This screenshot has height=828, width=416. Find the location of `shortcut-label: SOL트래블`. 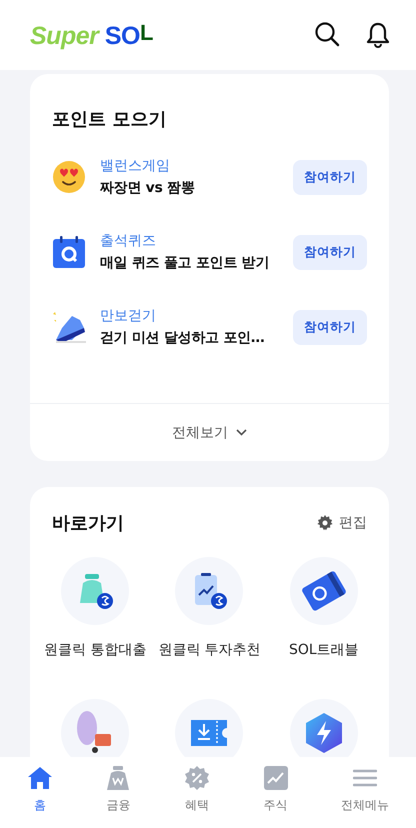

shortcut-label: SOL트래블 is located at coordinates (323, 650).